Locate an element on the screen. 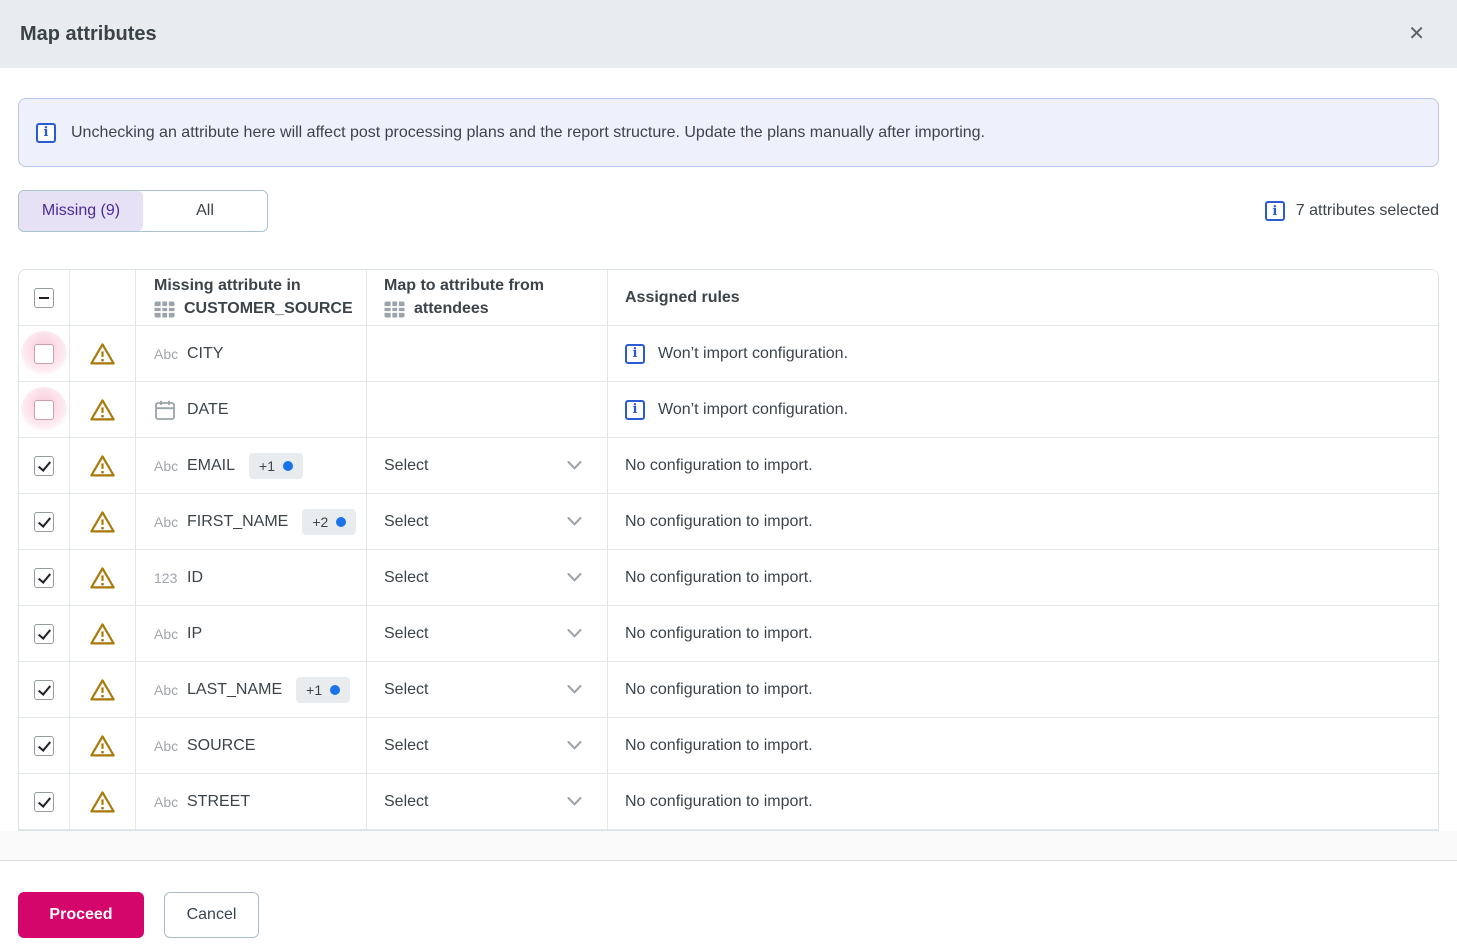  controls-row: Missing (9) All i 7 attributes selected is located at coordinates (728, 211).